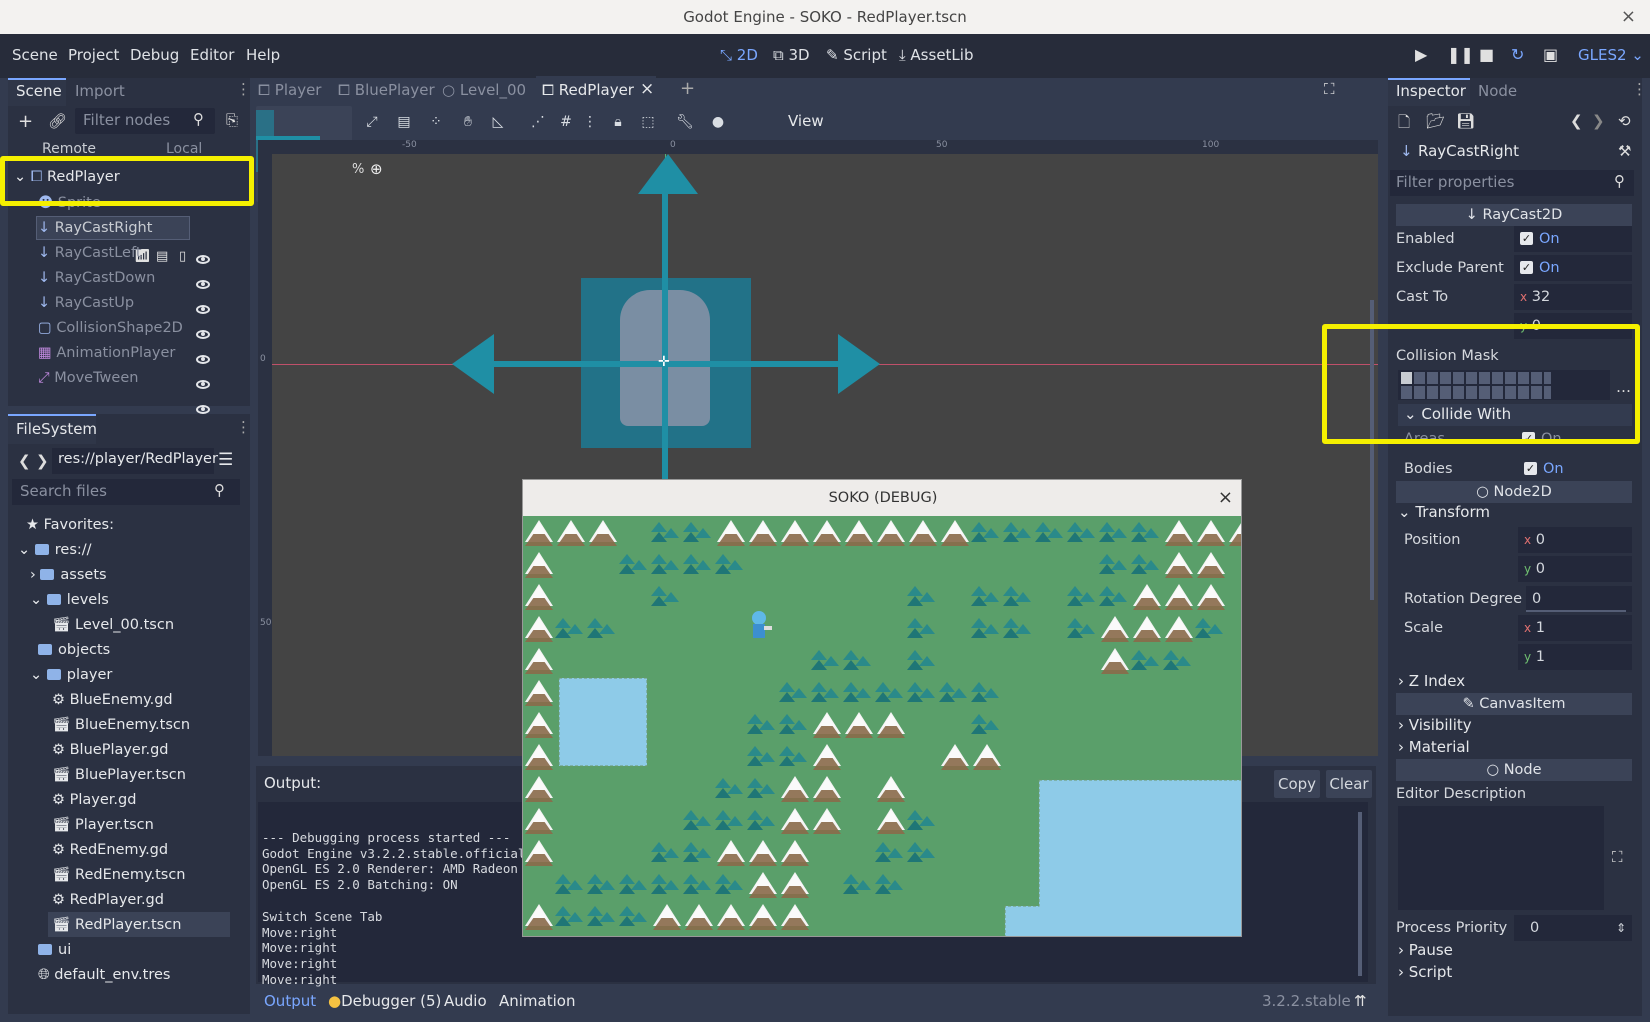 The height and width of the screenshot is (1022, 1650). I want to click on pan-hand-icon: ✋︎, so click(468, 122).